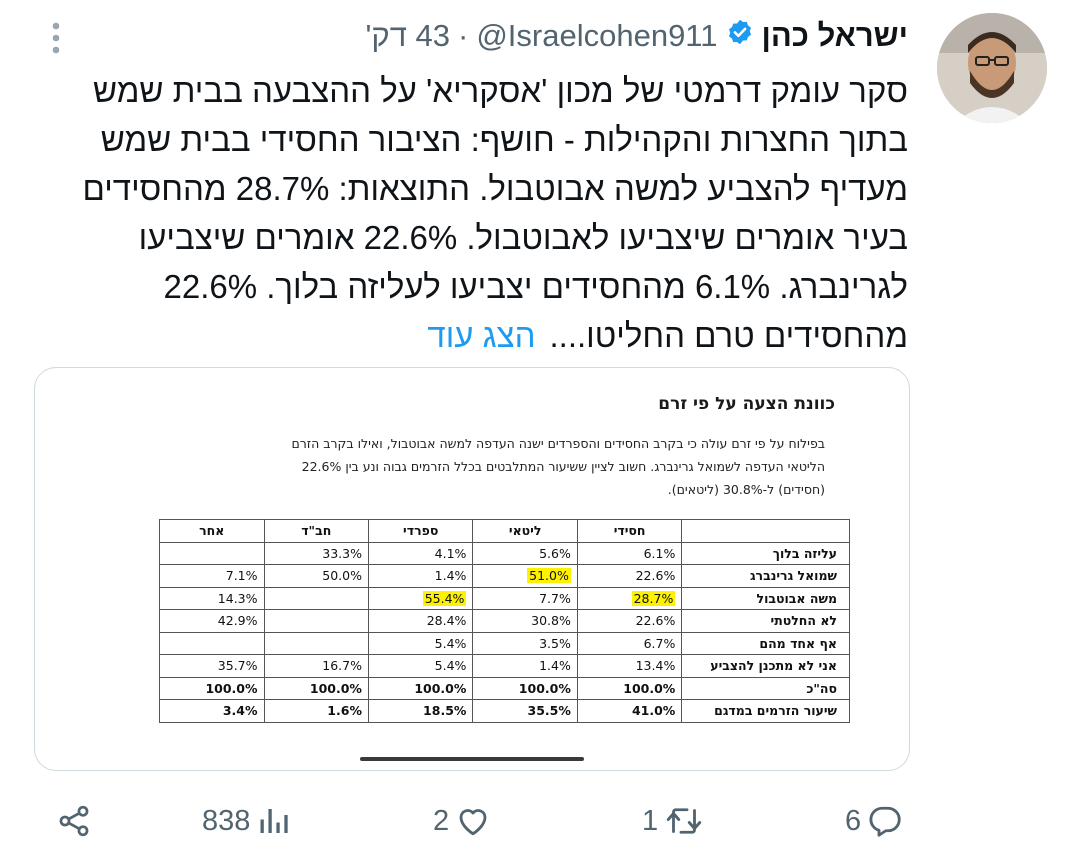  What do you see at coordinates (212, 666) in the screenshot?
I see `table-cell: 35.7%` at bounding box center [212, 666].